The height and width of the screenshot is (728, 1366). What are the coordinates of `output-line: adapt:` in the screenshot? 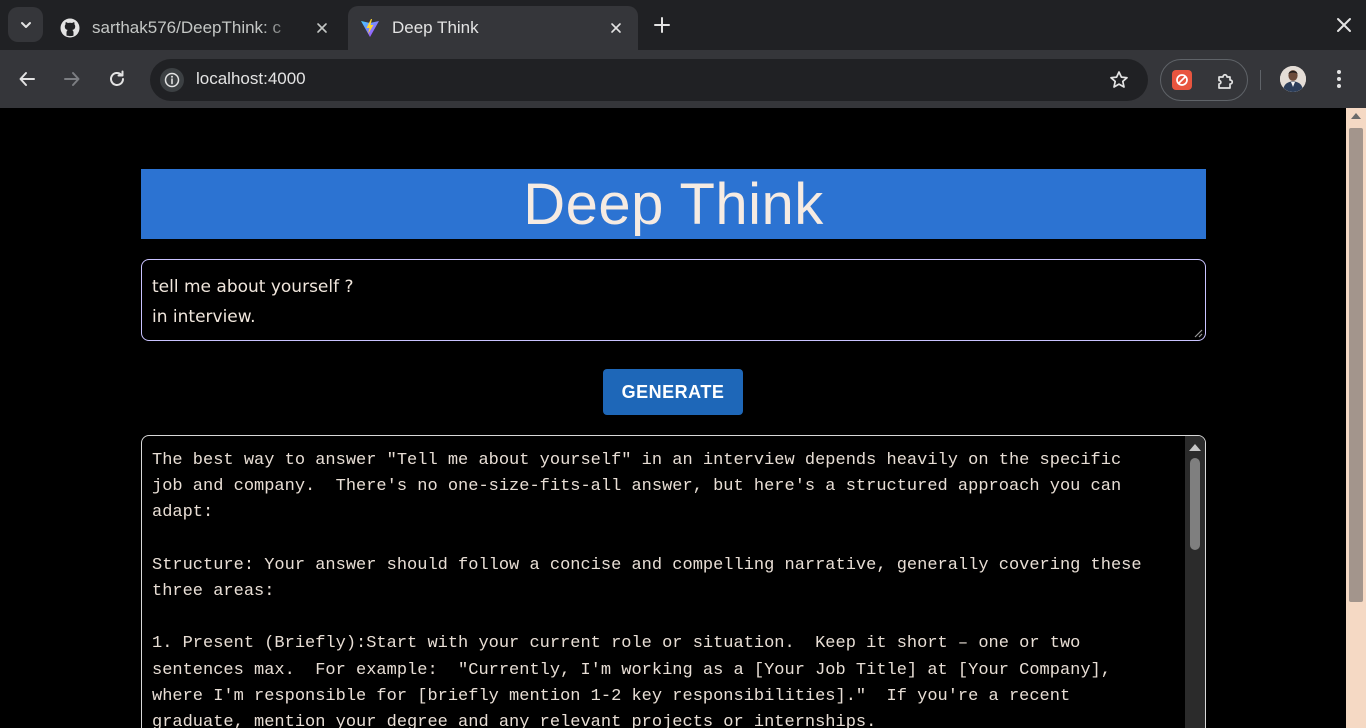 It's located at (183, 513).